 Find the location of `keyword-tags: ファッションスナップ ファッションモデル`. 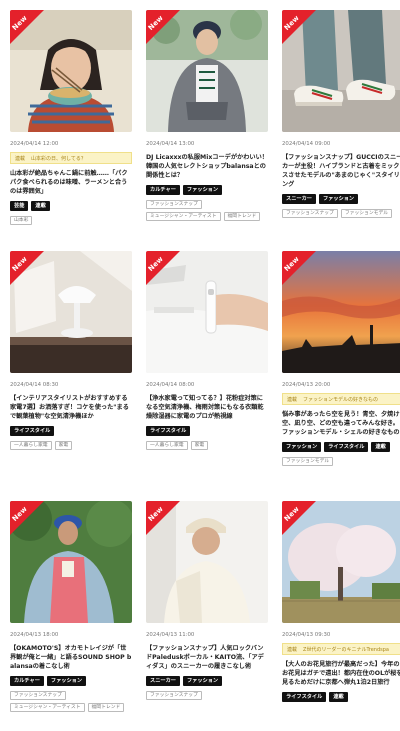

keyword-tags: ファッションスナップ ファッションモデル is located at coordinates (341, 213).